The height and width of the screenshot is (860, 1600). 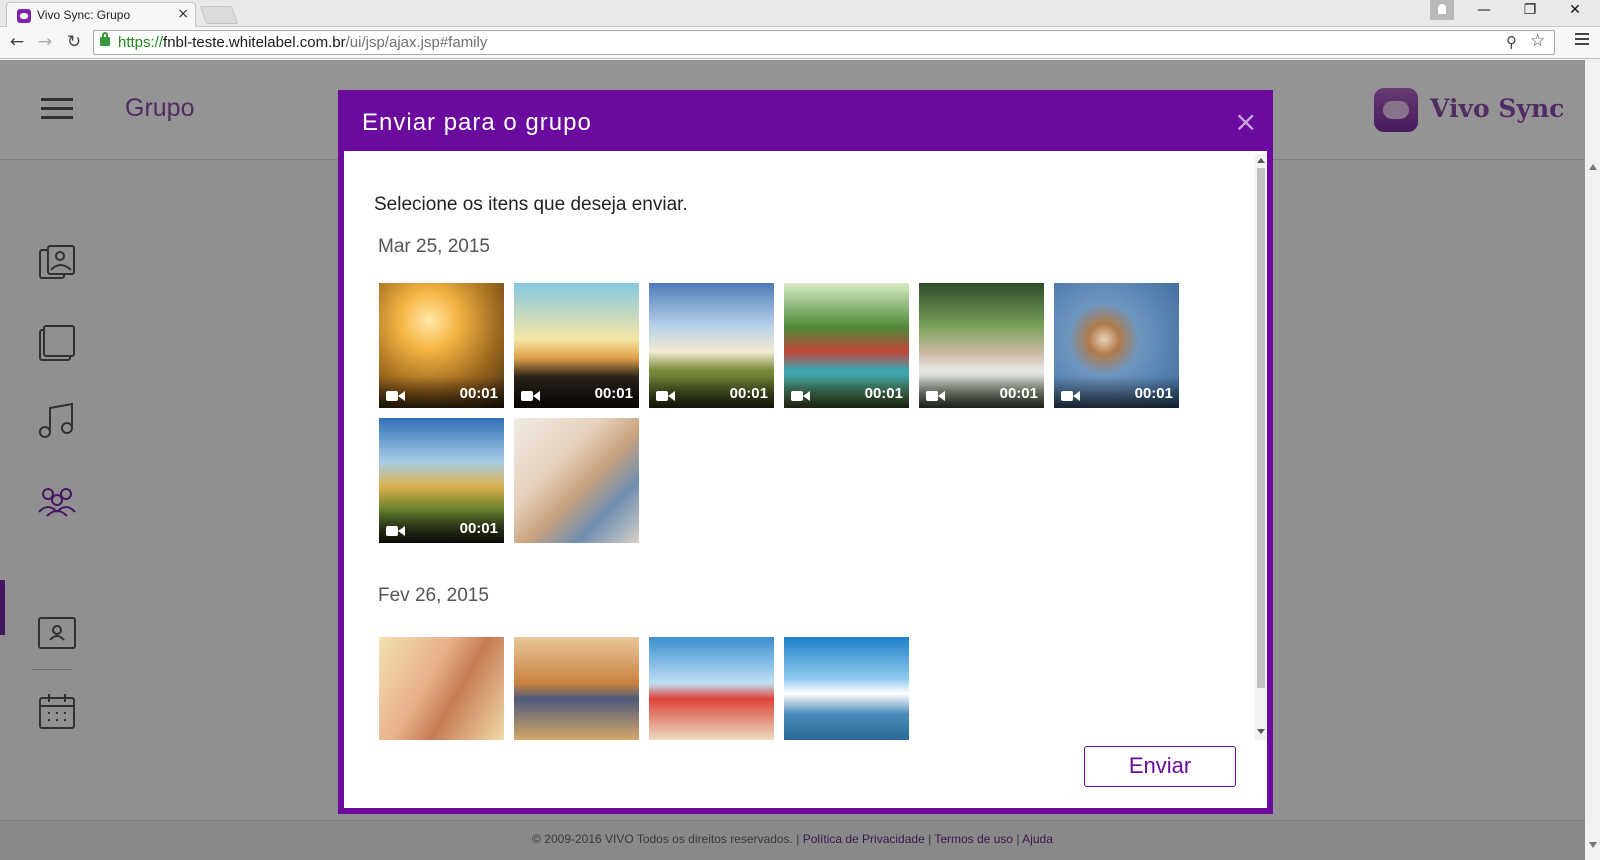 What do you see at coordinates (1245, 122) in the screenshot?
I see `close-icon: ×` at bounding box center [1245, 122].